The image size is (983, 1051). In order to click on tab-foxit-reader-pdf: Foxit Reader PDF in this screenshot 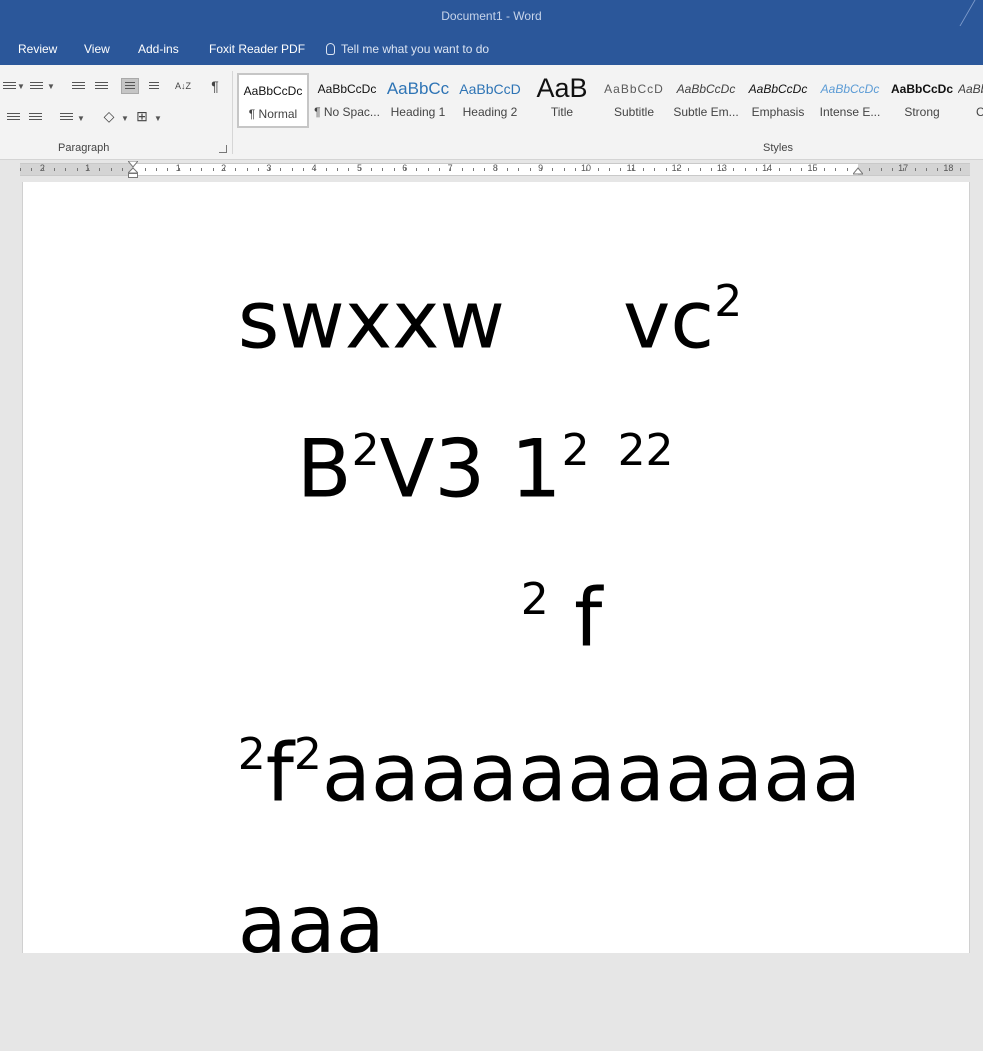, I will do `click(257, 49)`.